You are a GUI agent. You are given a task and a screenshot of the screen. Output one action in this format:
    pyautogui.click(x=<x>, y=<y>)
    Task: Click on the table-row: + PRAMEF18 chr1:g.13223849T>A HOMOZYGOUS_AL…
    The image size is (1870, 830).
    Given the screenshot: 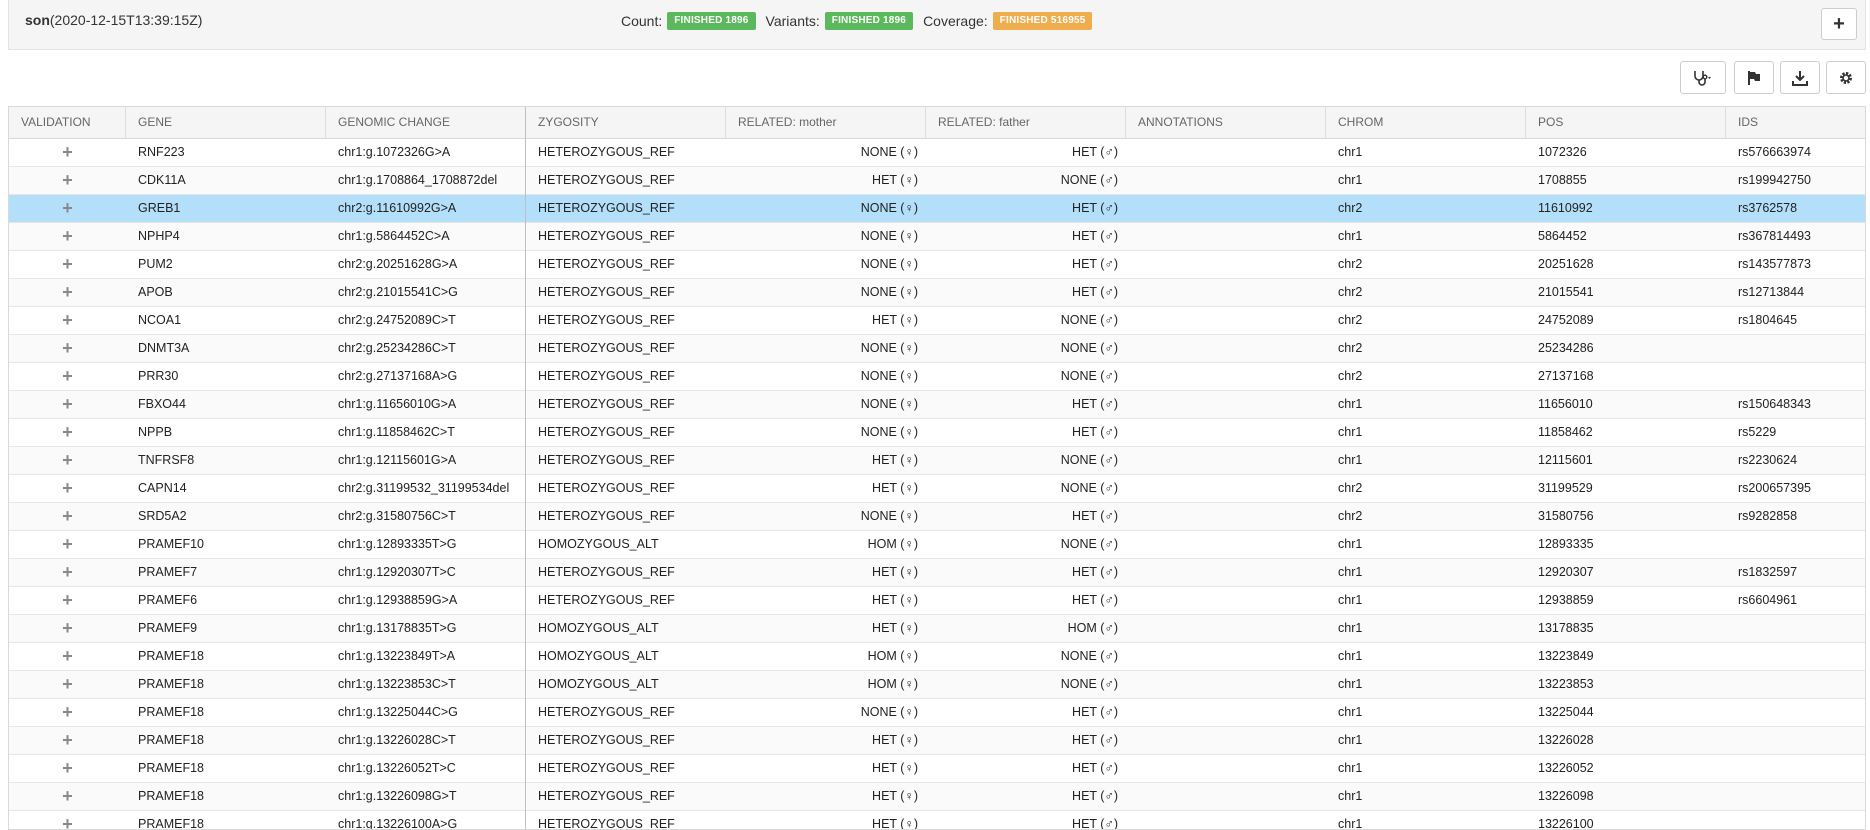 What is the action you would take?
    pyautogui.click(x=937, y=657)
    